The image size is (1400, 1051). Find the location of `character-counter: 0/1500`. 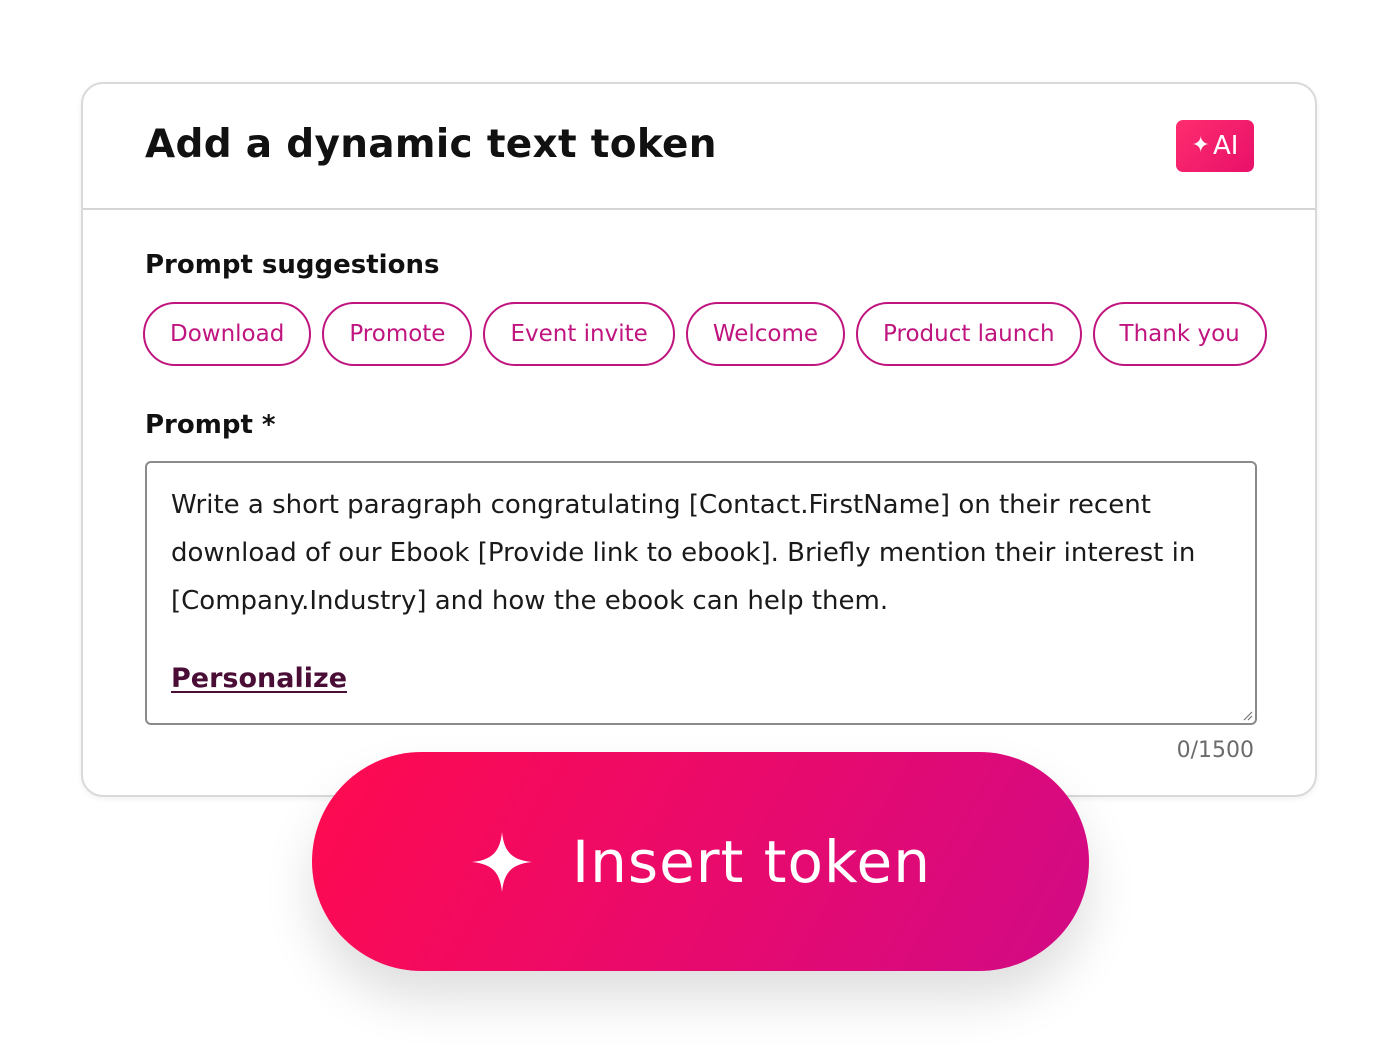

character-counter: 0/1500 is located at coordinates (1215, 750).